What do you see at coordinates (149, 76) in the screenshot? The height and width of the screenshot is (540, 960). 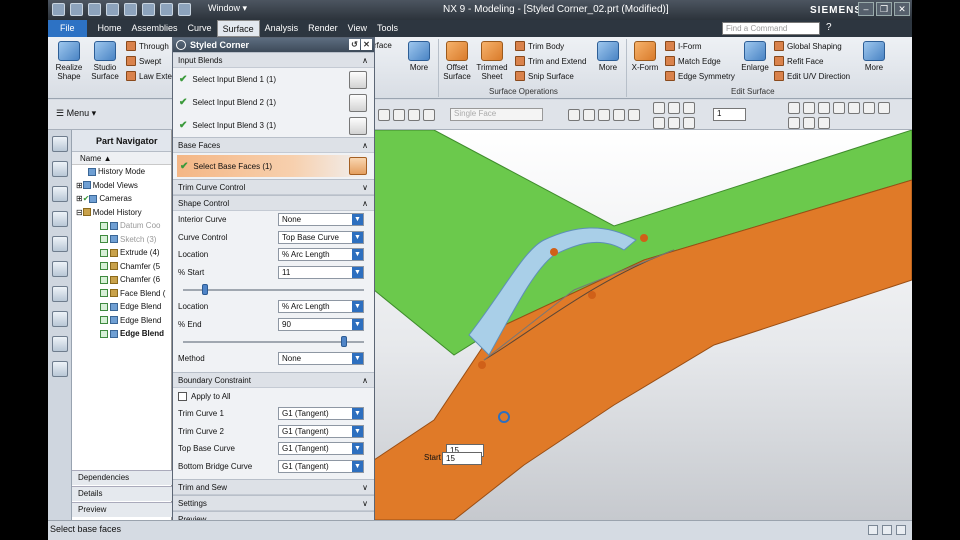 I see `law-extension-button: Law Exte` at bounding box center [149, 76].